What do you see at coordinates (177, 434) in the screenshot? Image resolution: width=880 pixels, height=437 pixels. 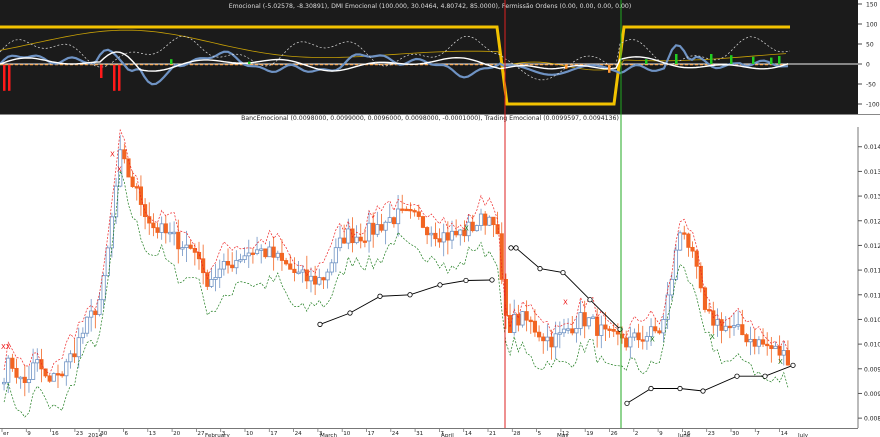 I see `x-tick-label: 20` at bounding box center [177, 434].